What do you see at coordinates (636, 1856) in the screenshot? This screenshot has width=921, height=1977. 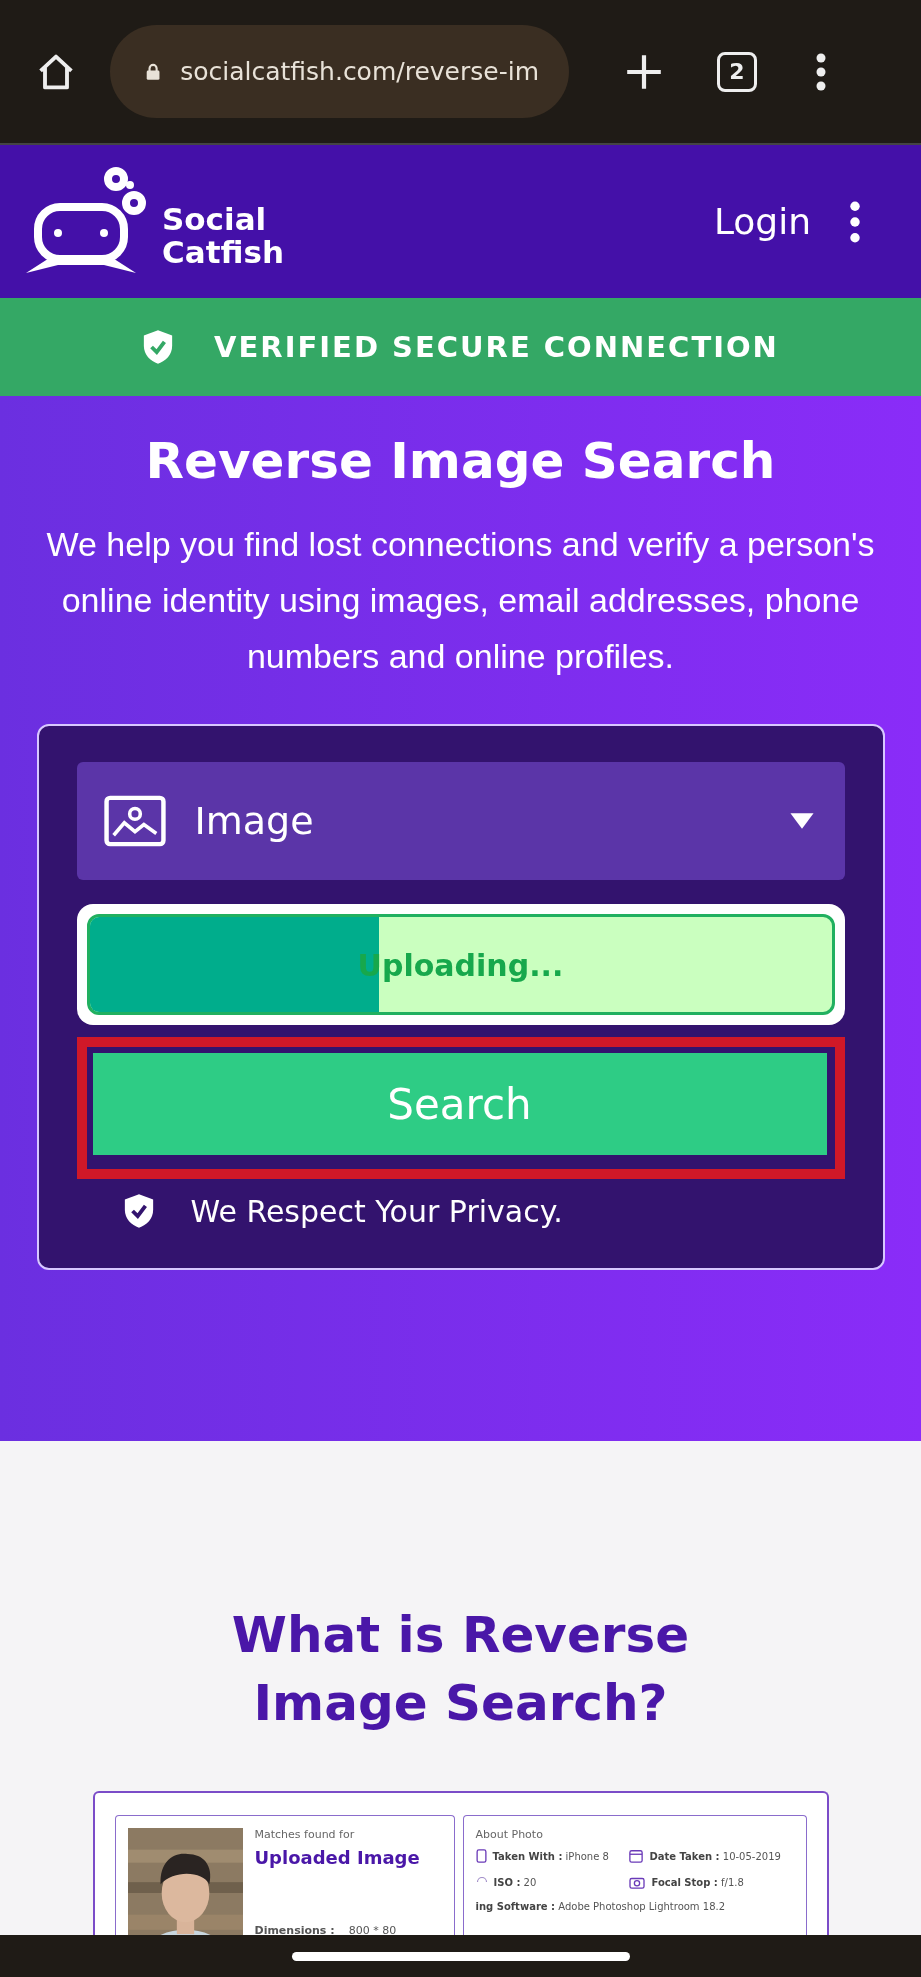 I see `calendar-icon` at bounding box center [636, 1856].